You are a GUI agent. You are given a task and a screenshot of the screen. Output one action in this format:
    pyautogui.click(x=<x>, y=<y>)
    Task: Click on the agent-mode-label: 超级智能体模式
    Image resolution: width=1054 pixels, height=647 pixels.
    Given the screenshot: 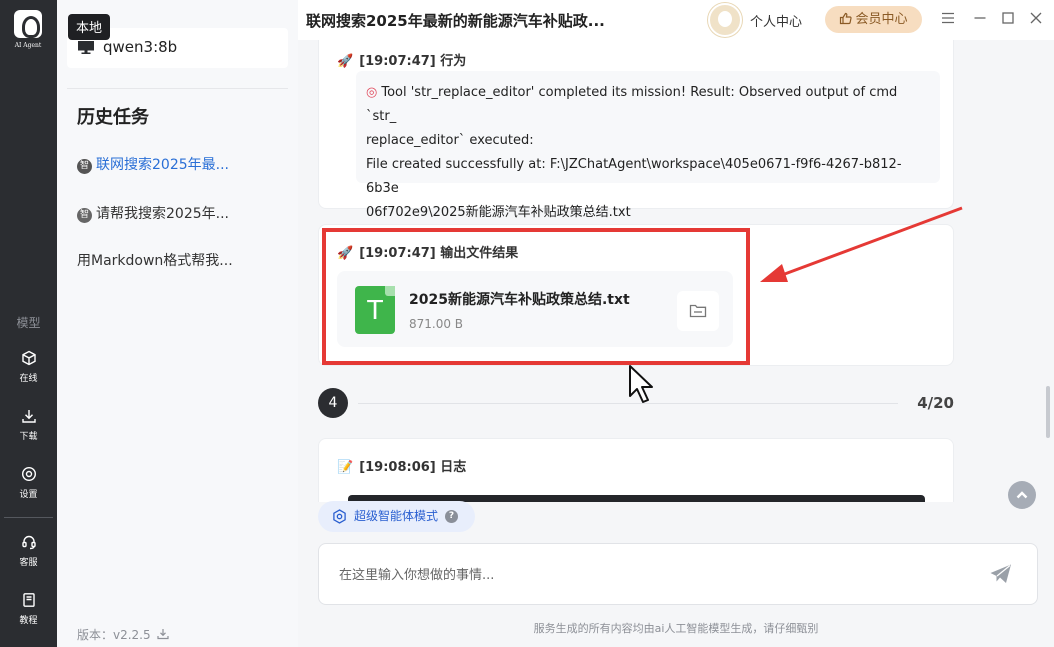 What is the action you would take?
    pyautogui.click(x=396, y=516)
    